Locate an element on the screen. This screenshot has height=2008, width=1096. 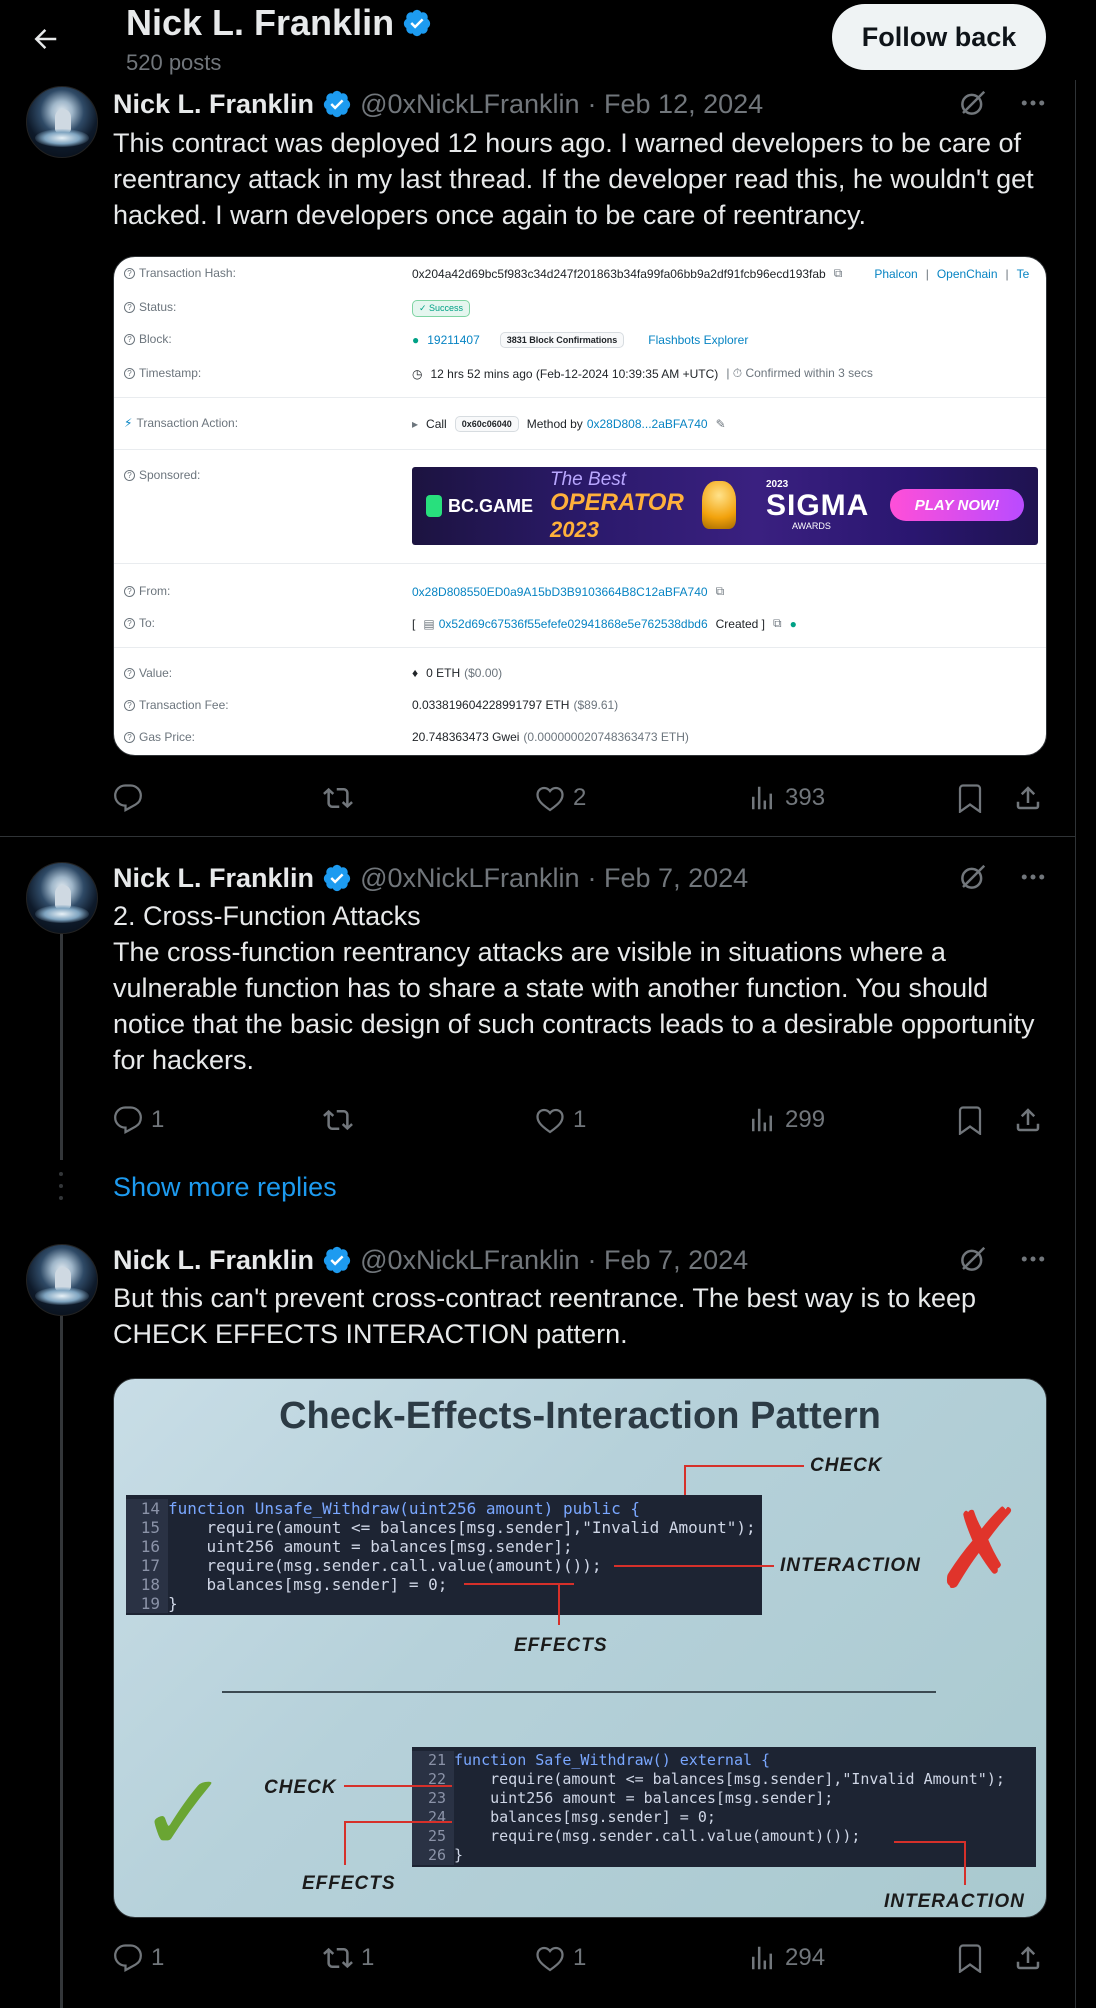
views-button: 393 is located at coordinates (786, 798).